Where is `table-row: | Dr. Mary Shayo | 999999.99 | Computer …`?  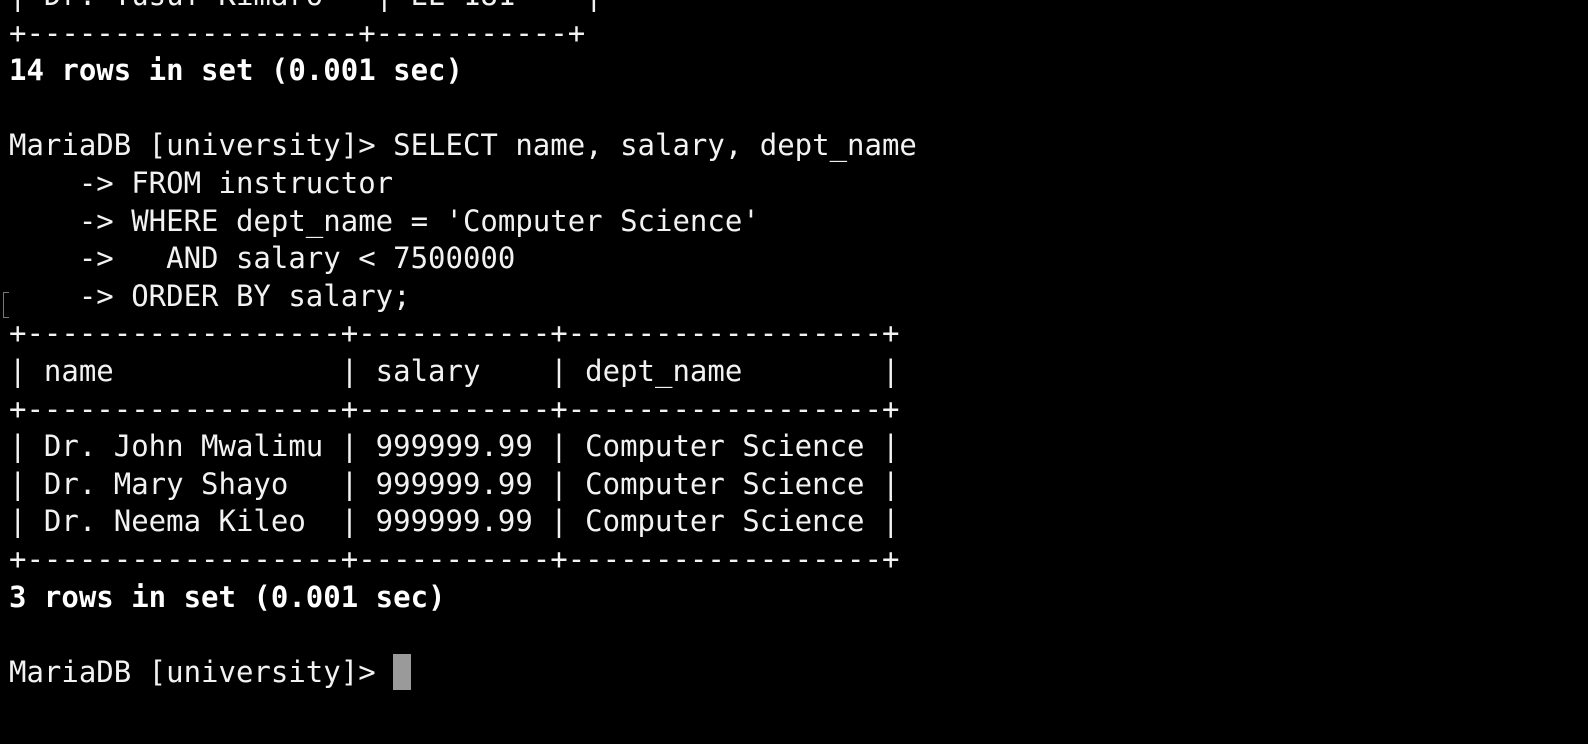
table-row: | Dr. Mary Shayo | 999999.99 | Computer … is located at coordinates (454, 483).